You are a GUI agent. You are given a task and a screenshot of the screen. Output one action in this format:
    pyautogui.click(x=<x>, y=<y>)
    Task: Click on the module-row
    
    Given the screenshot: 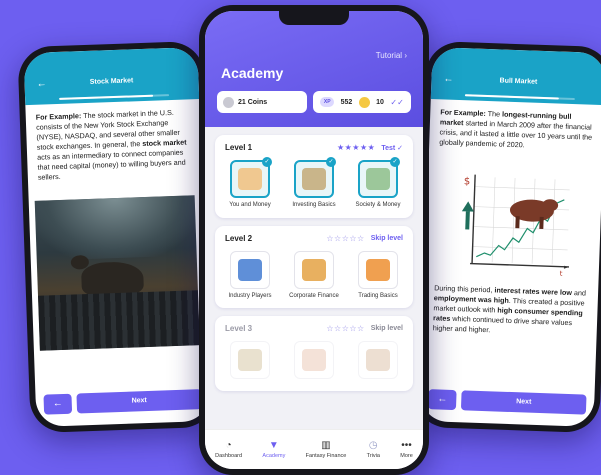 What is the action you would take?
    pyautogui.click(x=314, y=362)
    